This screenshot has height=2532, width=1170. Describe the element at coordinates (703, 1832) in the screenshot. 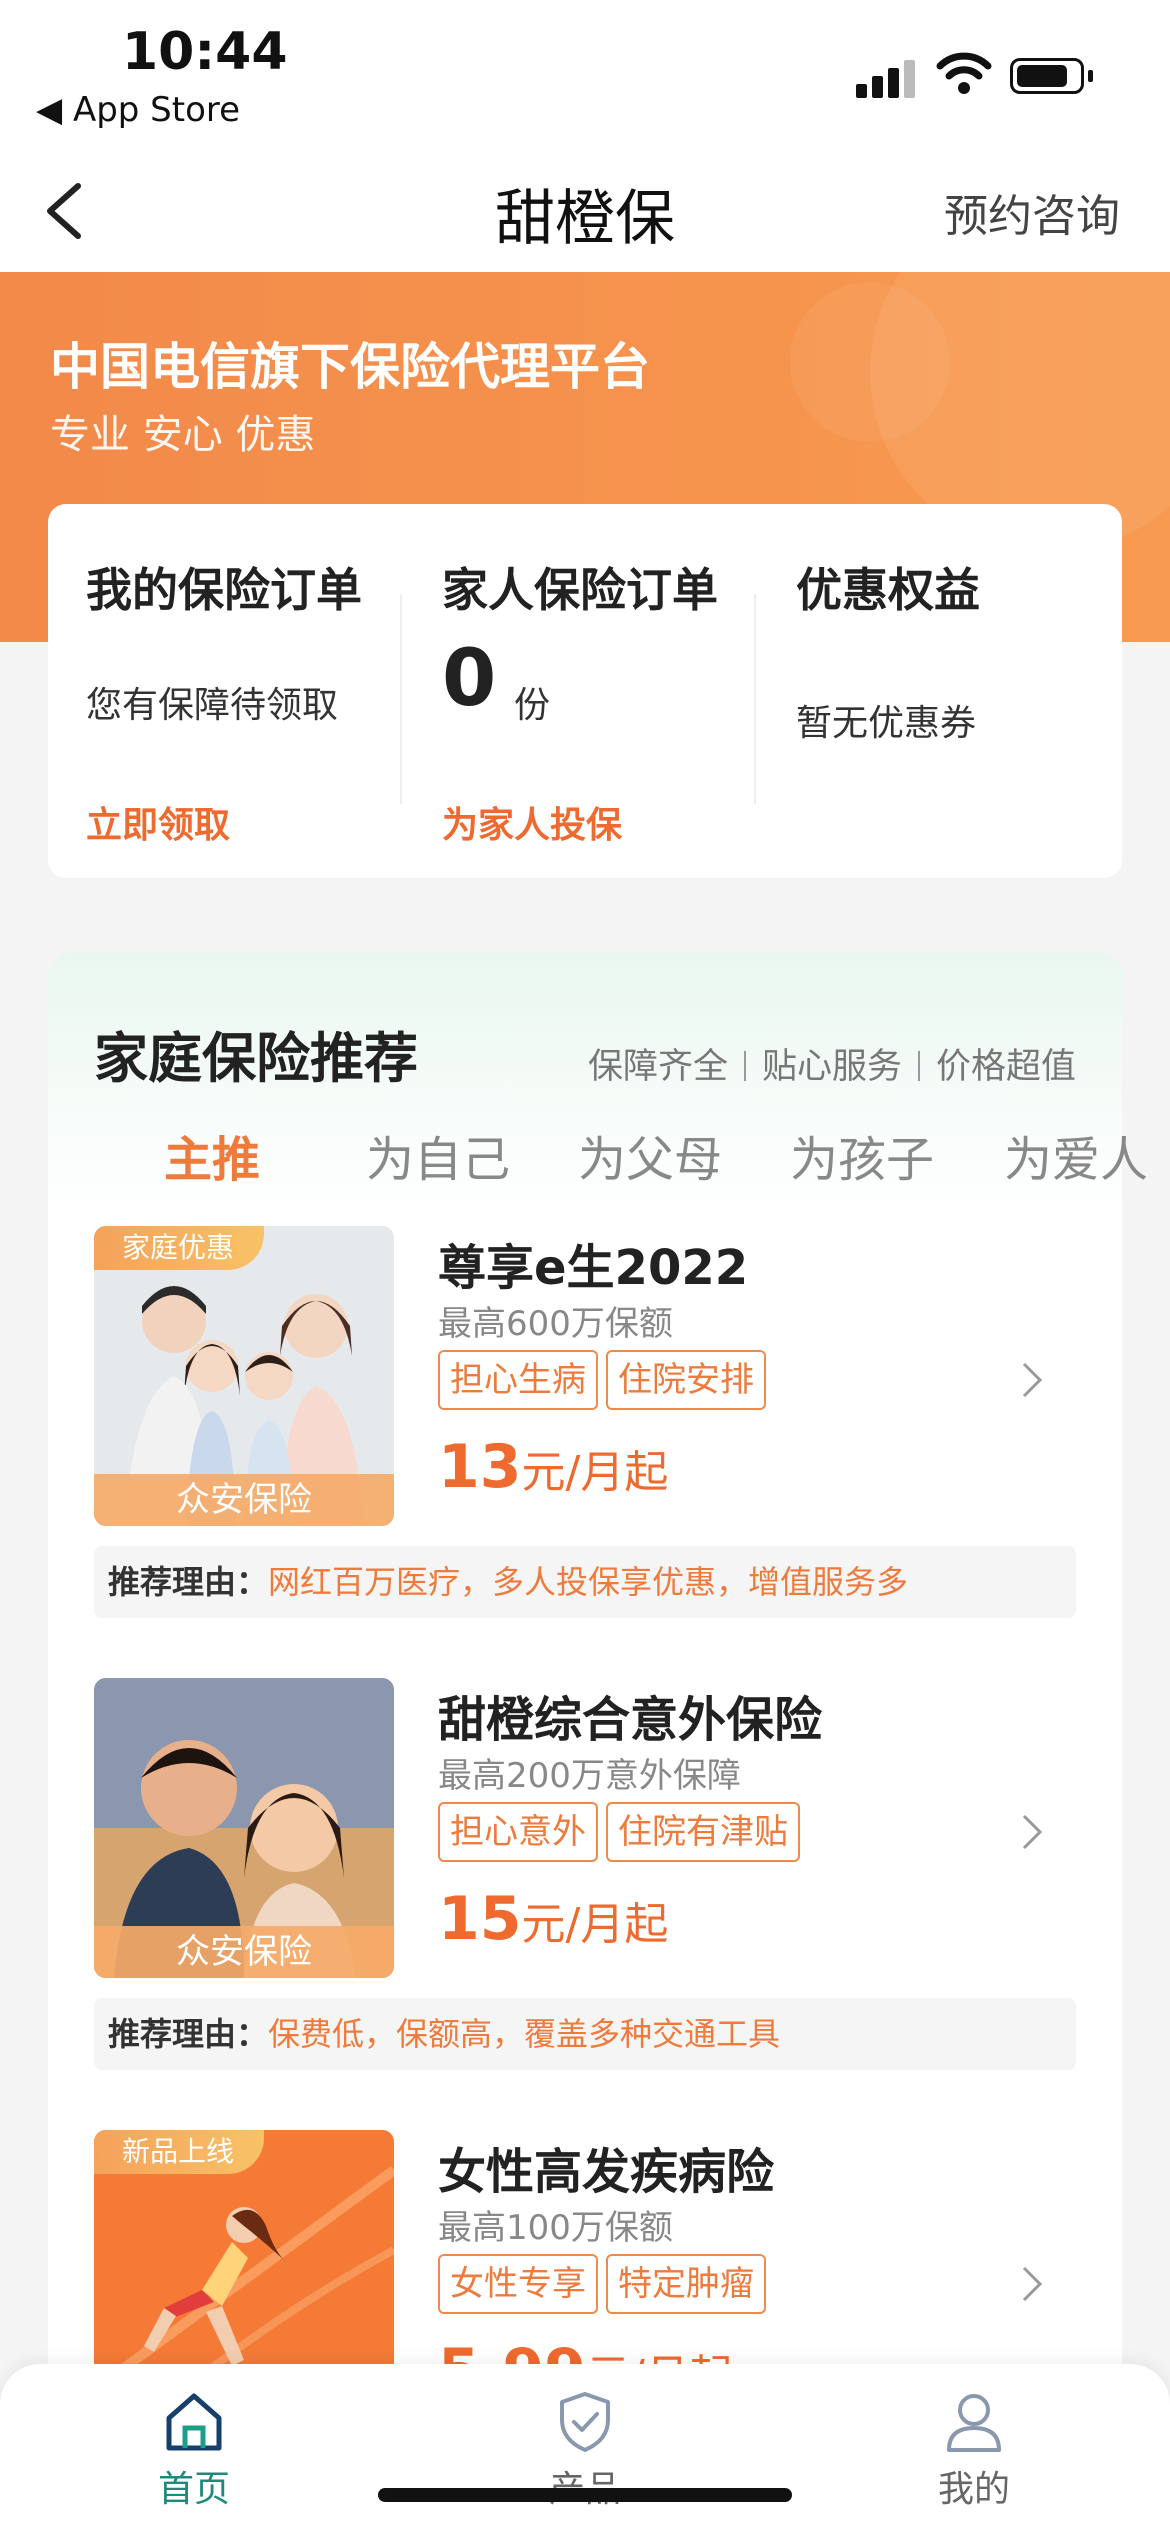

I see `product-tag: 住院有津贴` at that location.